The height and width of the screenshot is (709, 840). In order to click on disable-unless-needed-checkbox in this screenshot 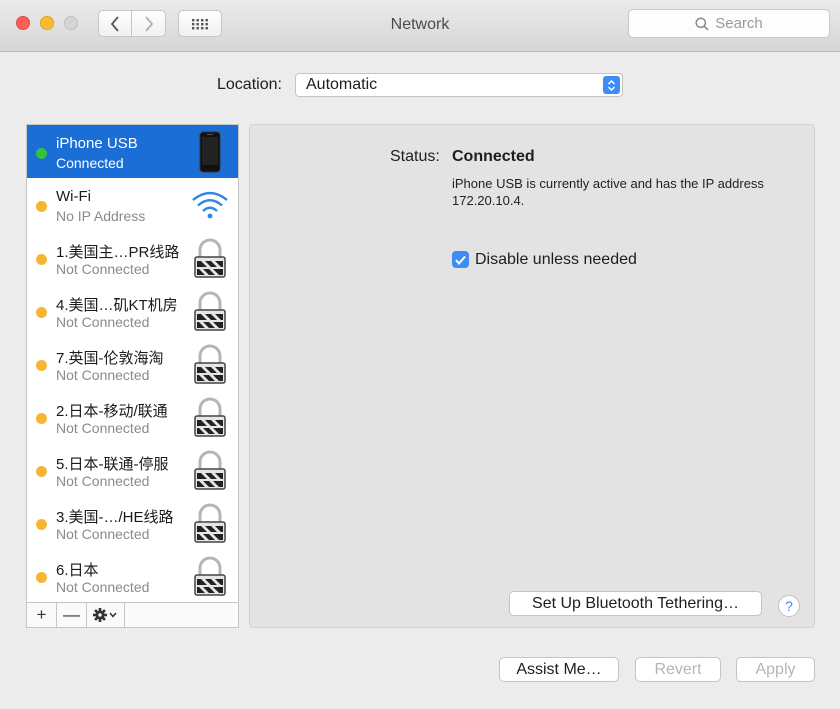, I will do `click(460, 259)`.